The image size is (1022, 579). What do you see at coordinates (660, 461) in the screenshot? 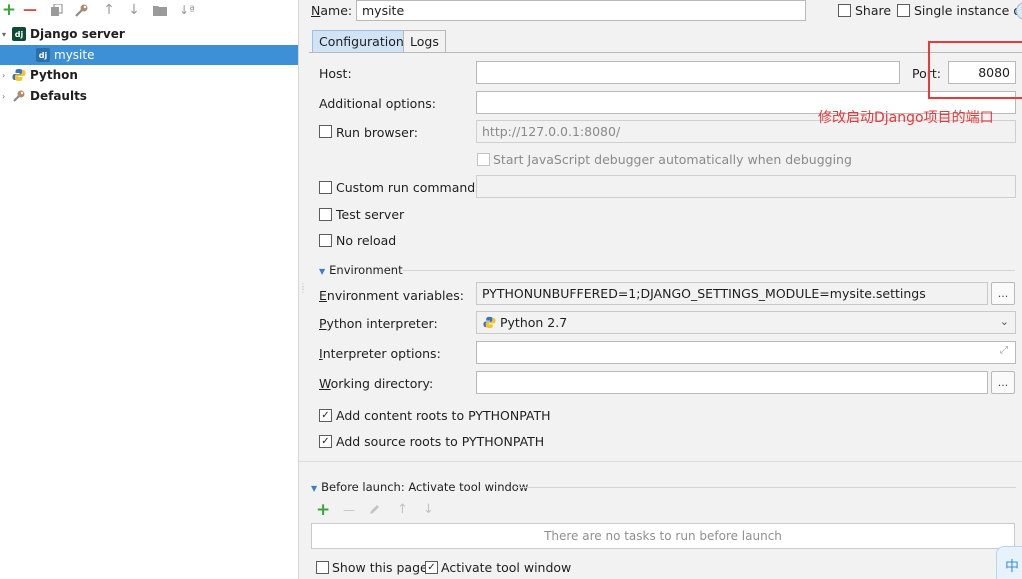
I see `before-launch-top-divider` at bounding box center [660, 461].